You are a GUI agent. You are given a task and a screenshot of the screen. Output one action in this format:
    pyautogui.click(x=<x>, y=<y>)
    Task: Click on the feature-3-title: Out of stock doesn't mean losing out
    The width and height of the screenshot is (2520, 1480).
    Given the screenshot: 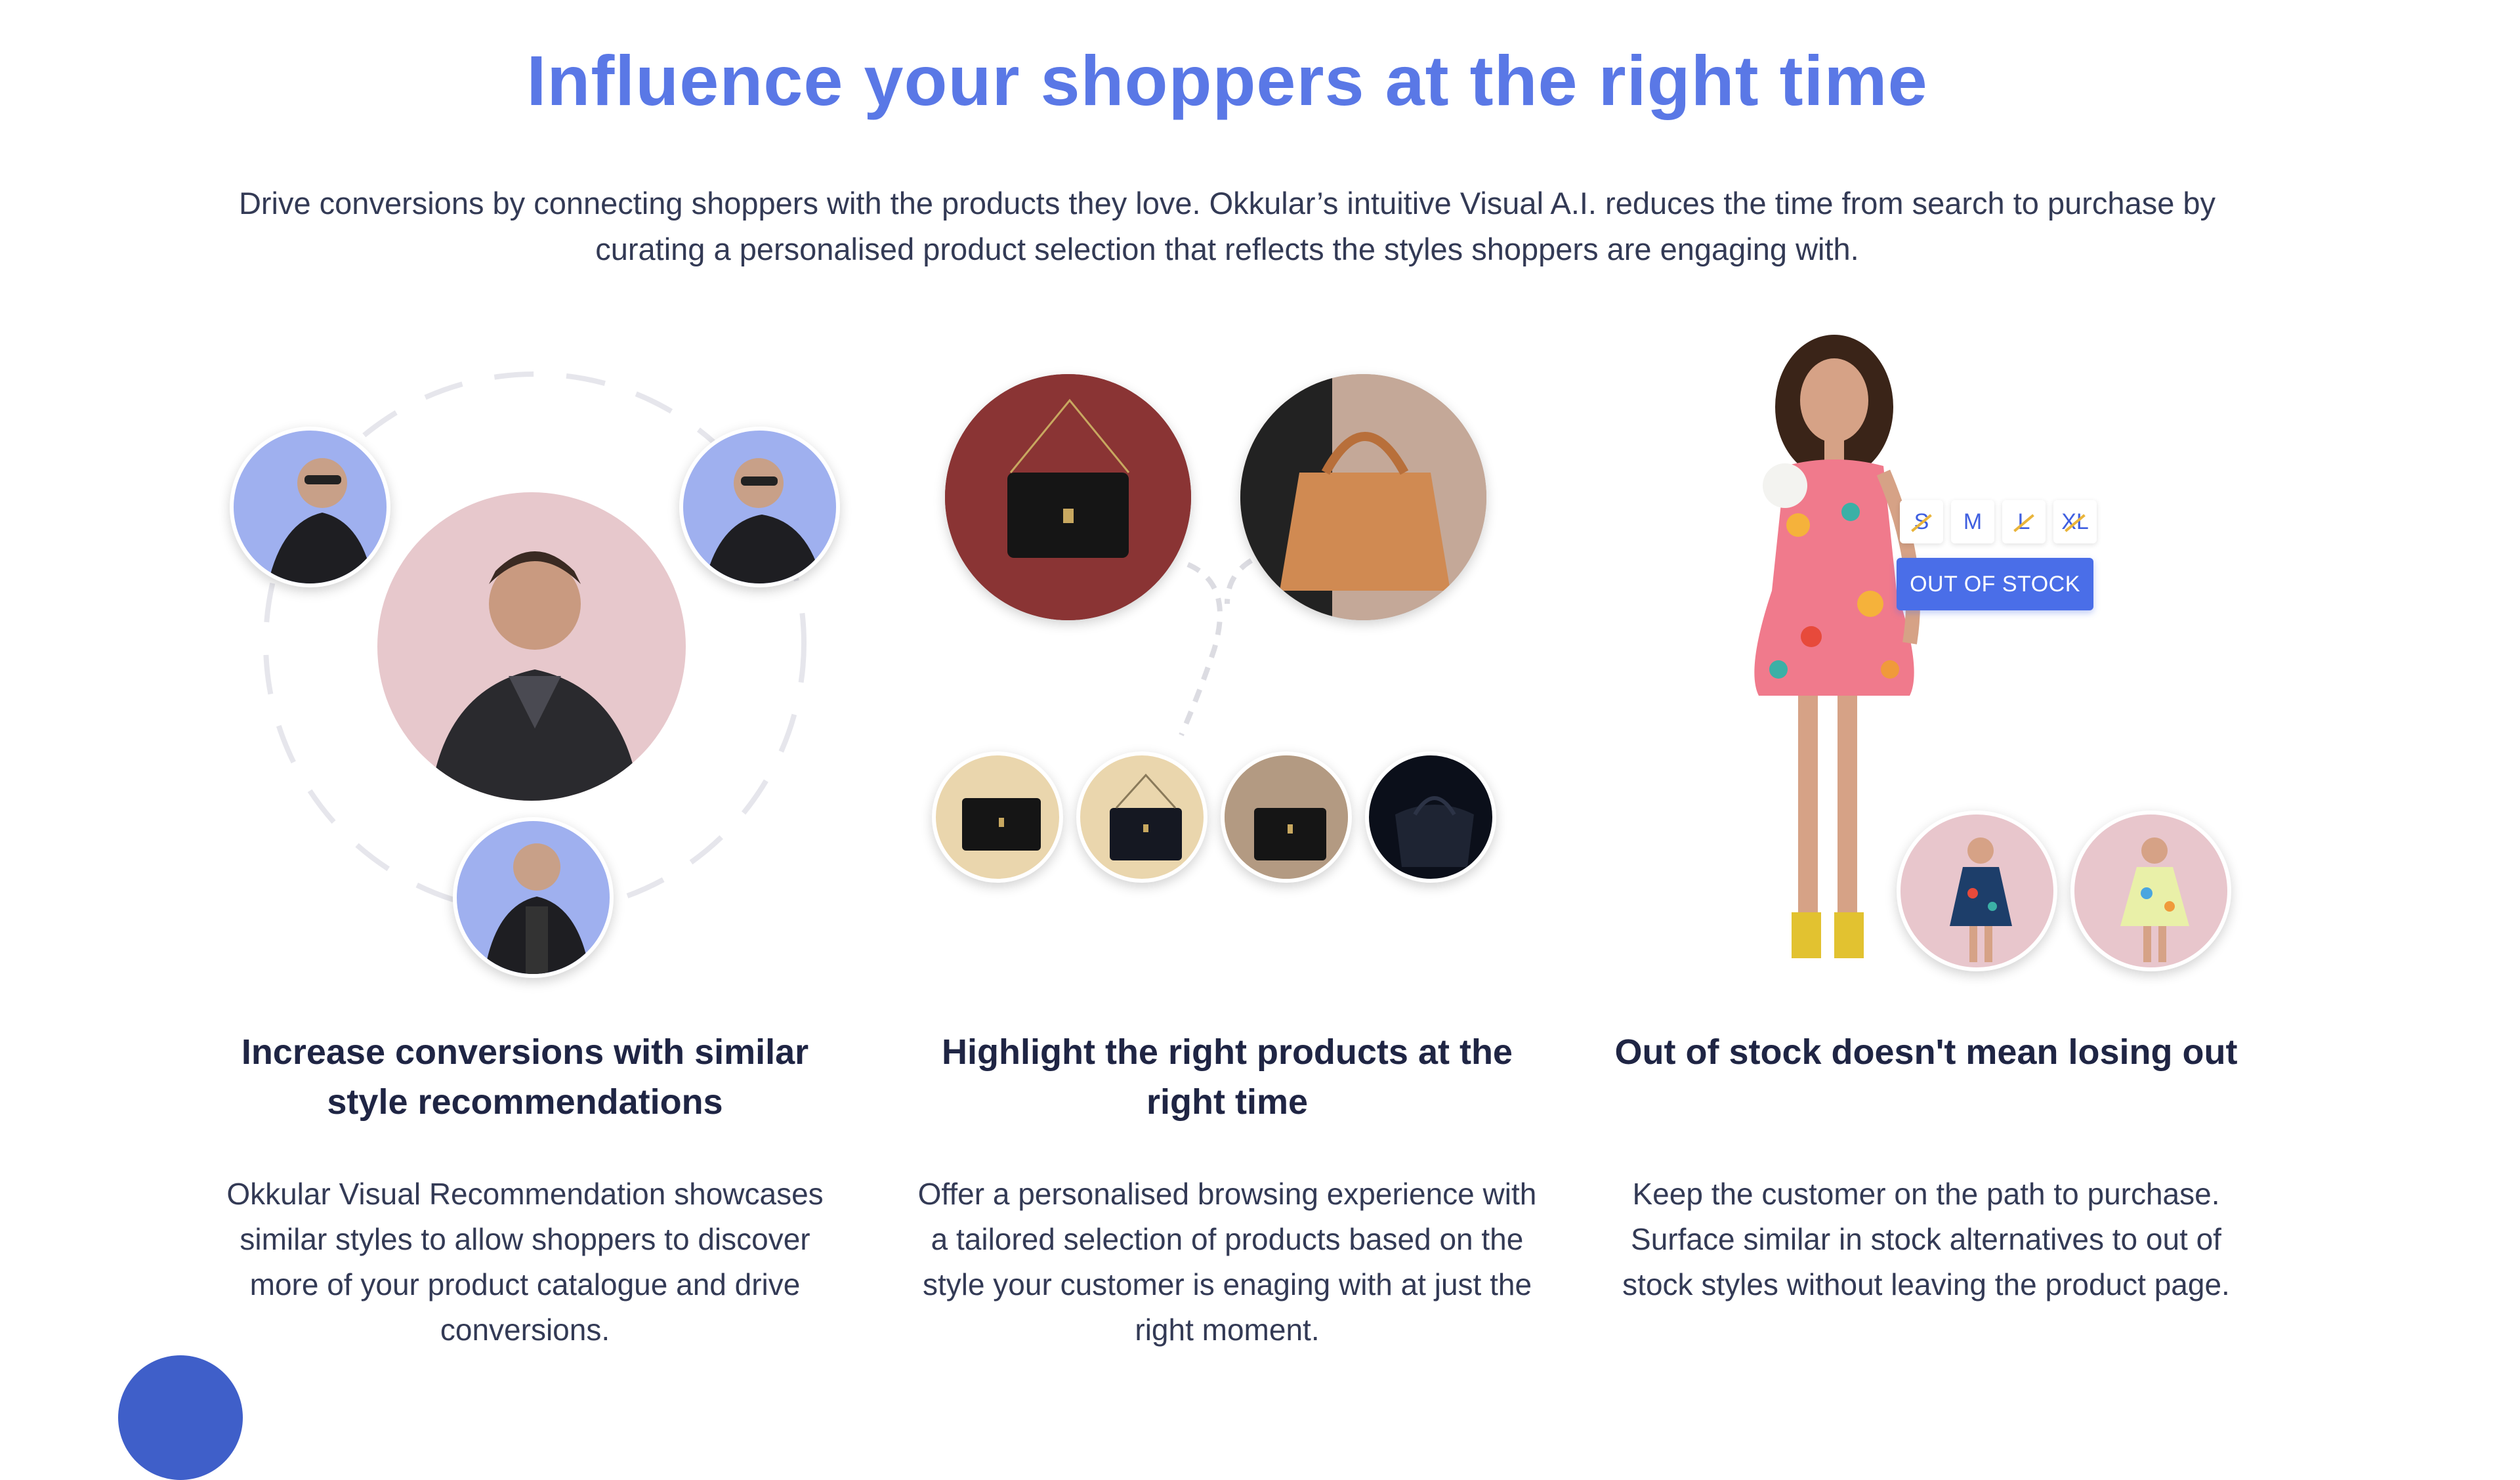 What is the action you would take?
    pyautogui.click(x=1926, y=1052)
    